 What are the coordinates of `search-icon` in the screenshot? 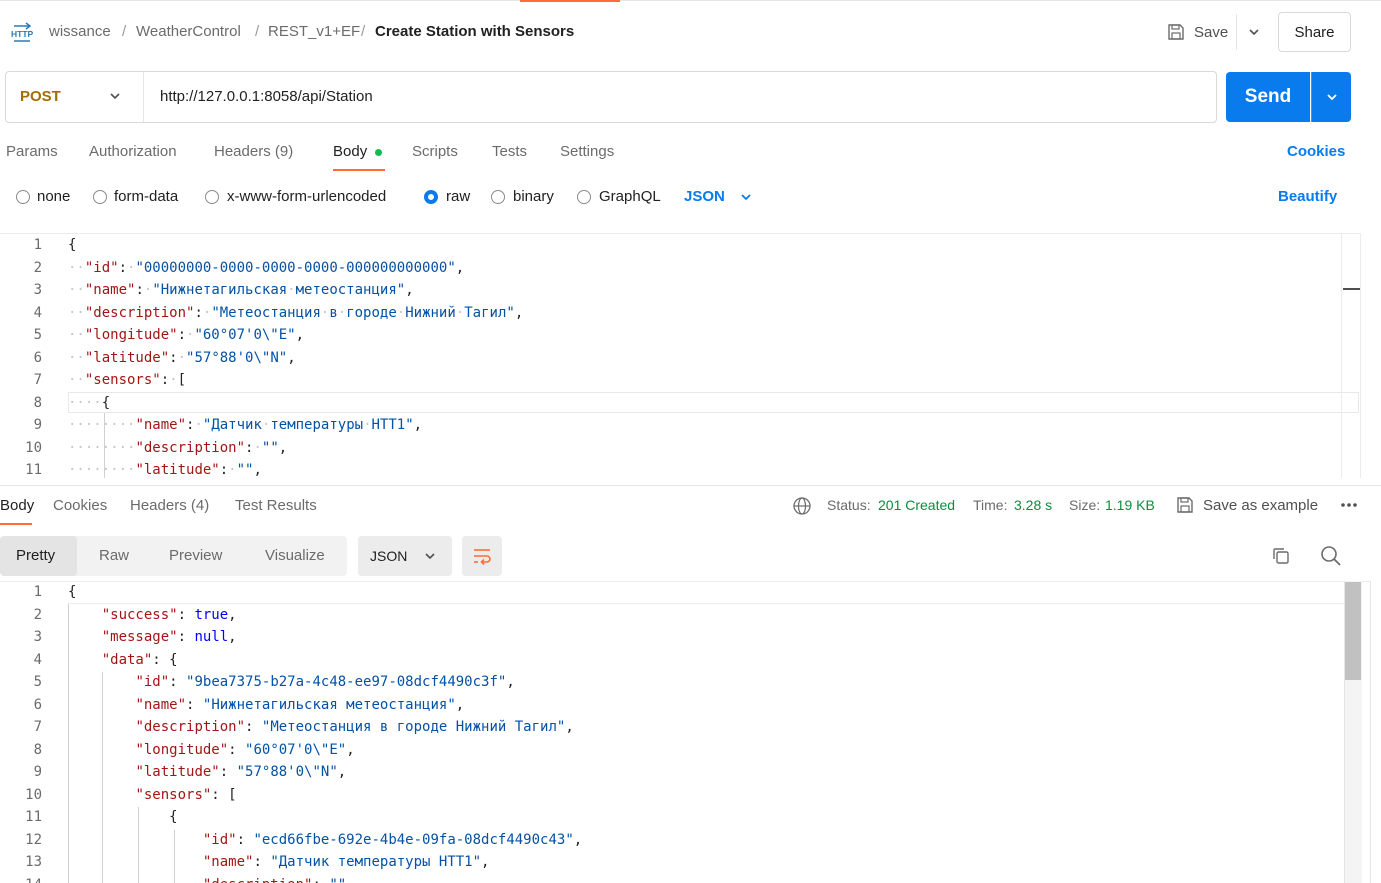 It's located at (1331, 556).